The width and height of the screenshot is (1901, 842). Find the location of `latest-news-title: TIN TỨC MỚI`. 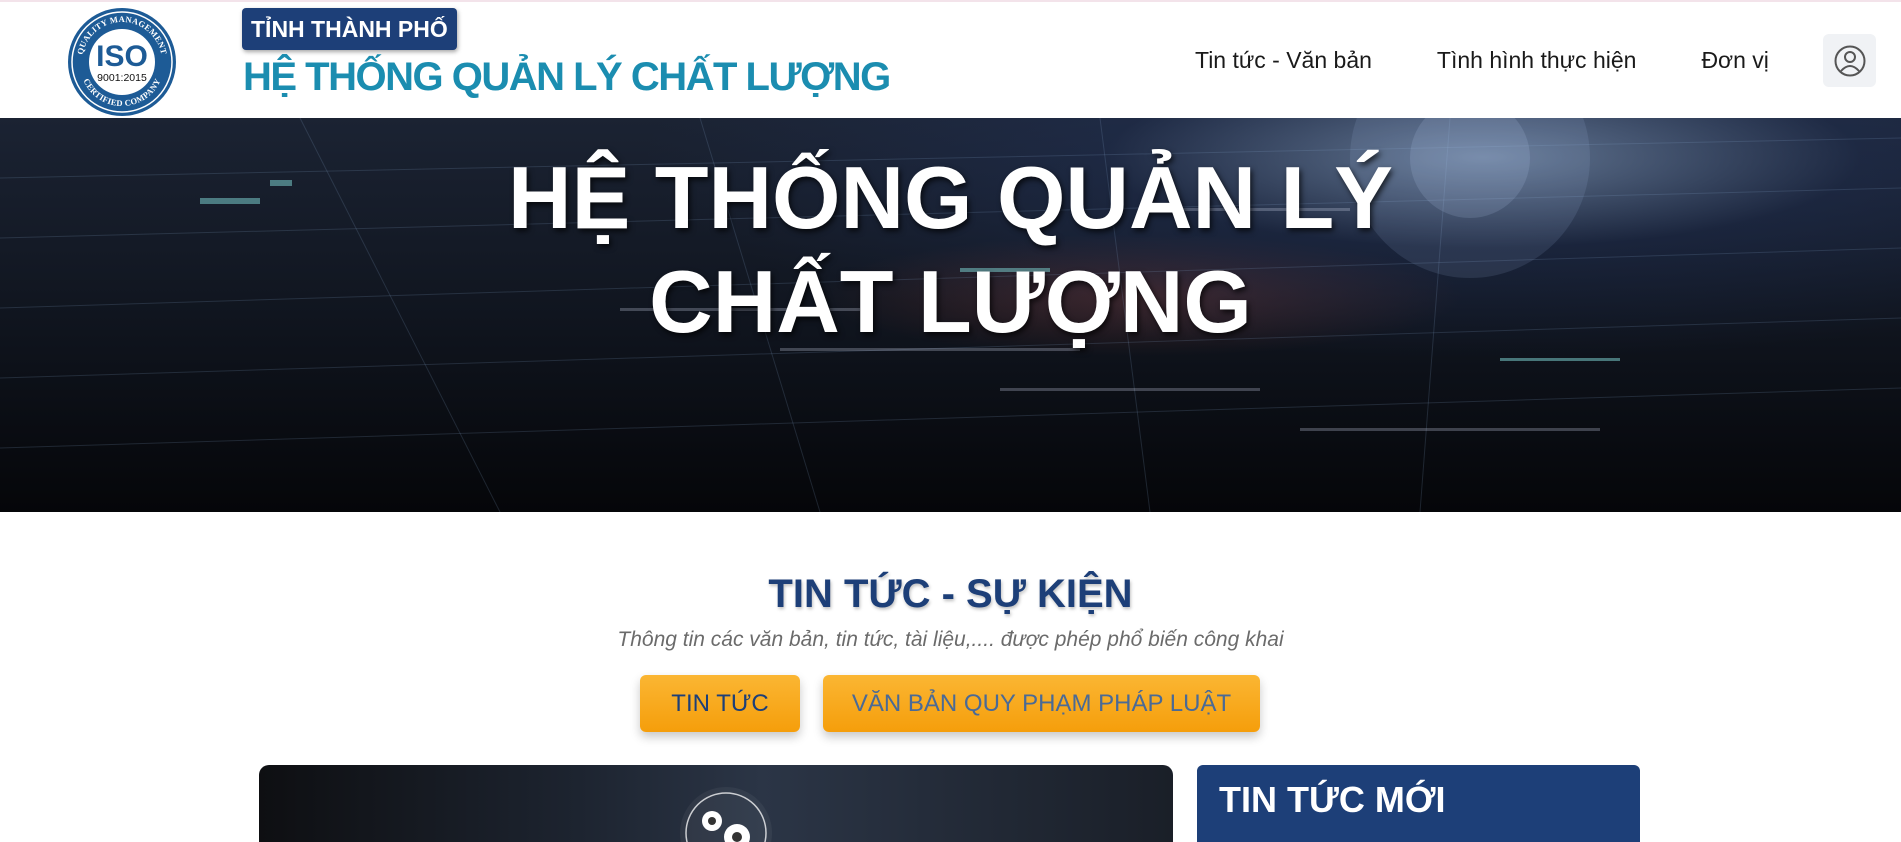

latest-news-title: TIN TỨC MỚI is located at coordinates (1332, 799).